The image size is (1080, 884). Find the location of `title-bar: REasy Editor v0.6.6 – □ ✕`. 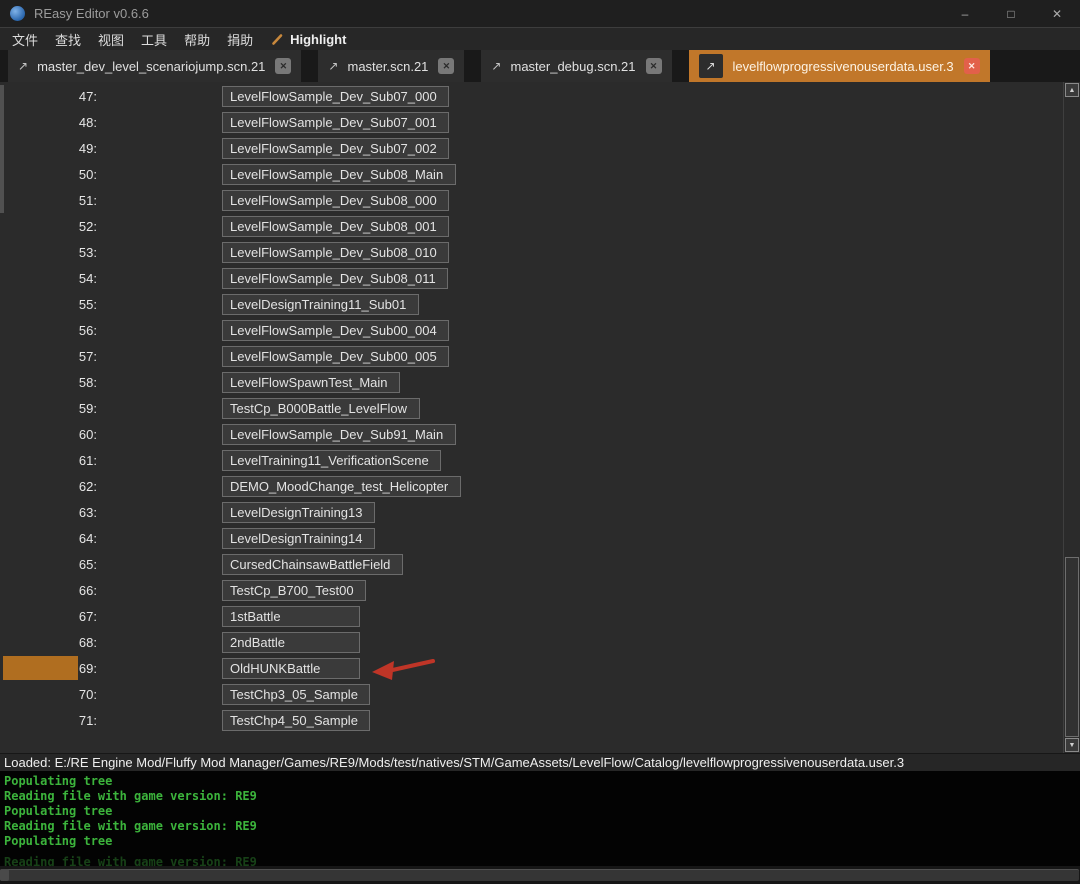

title-bar: REasy Editor v0.6.6 – □ ✕ is located at coordinates (540, 13).